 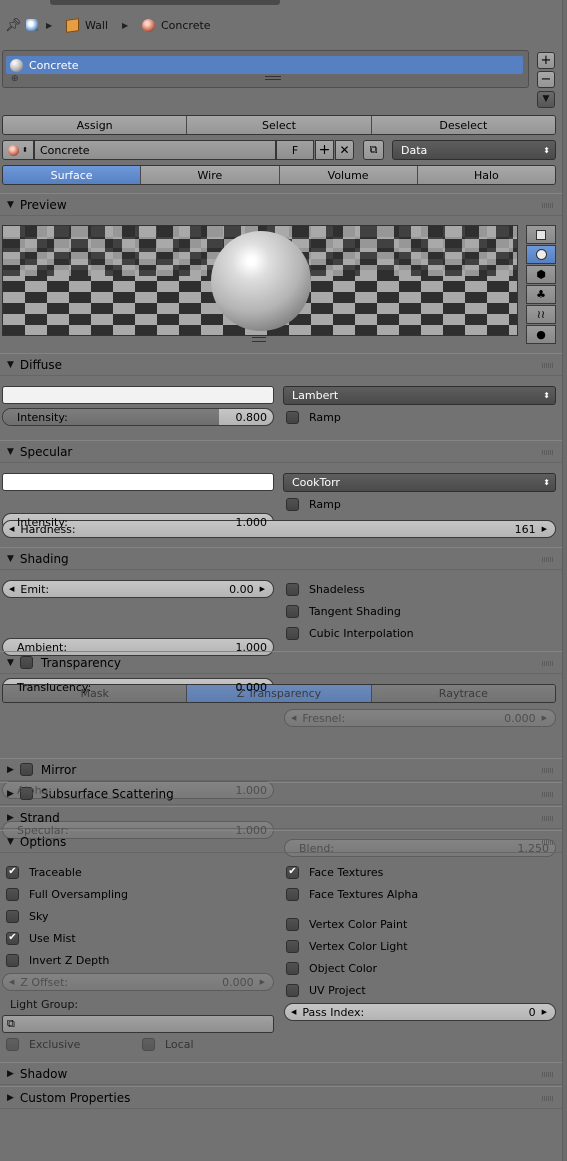 What do you see at coordinates (72, 175) in the screenshot?
I see `tab-surface: Surface` at bounding box center [72, 175].